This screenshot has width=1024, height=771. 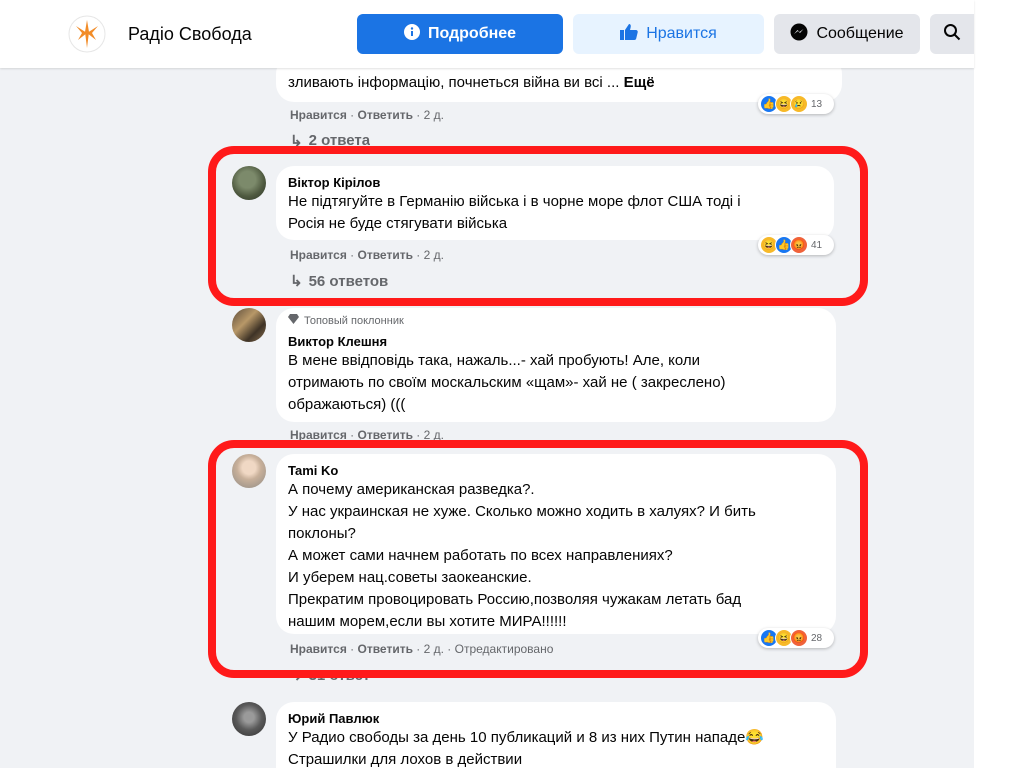 I want to click on reaction-count: 13, so click(x=817, y=104).